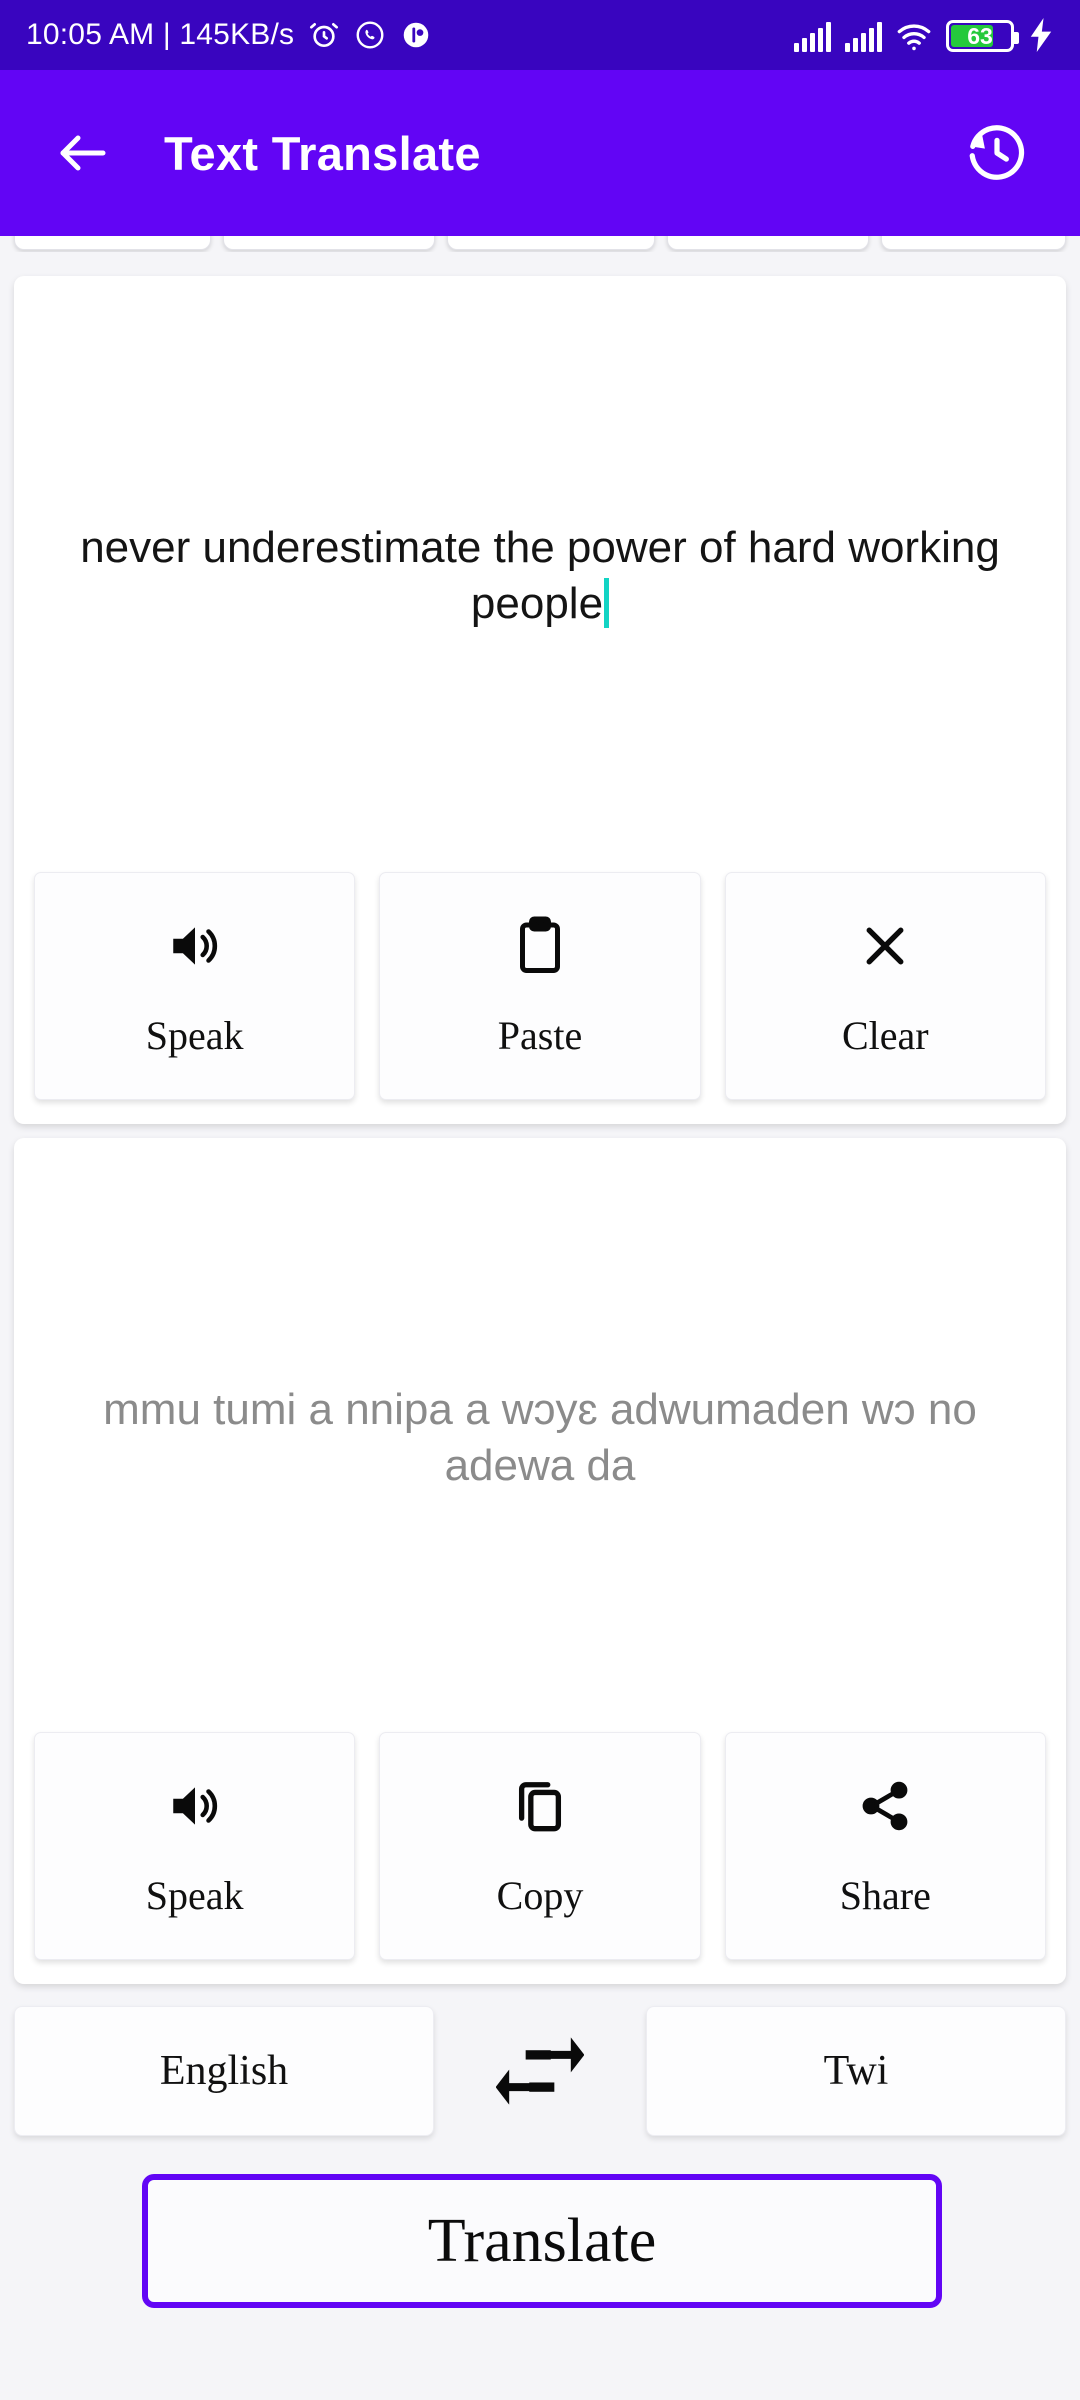 The height and width of the screenshot is (2400, 1080). Describe the element at coordinates (863, 37) in the screenshot. I see `signal-bars-sim2-icon` at that location.